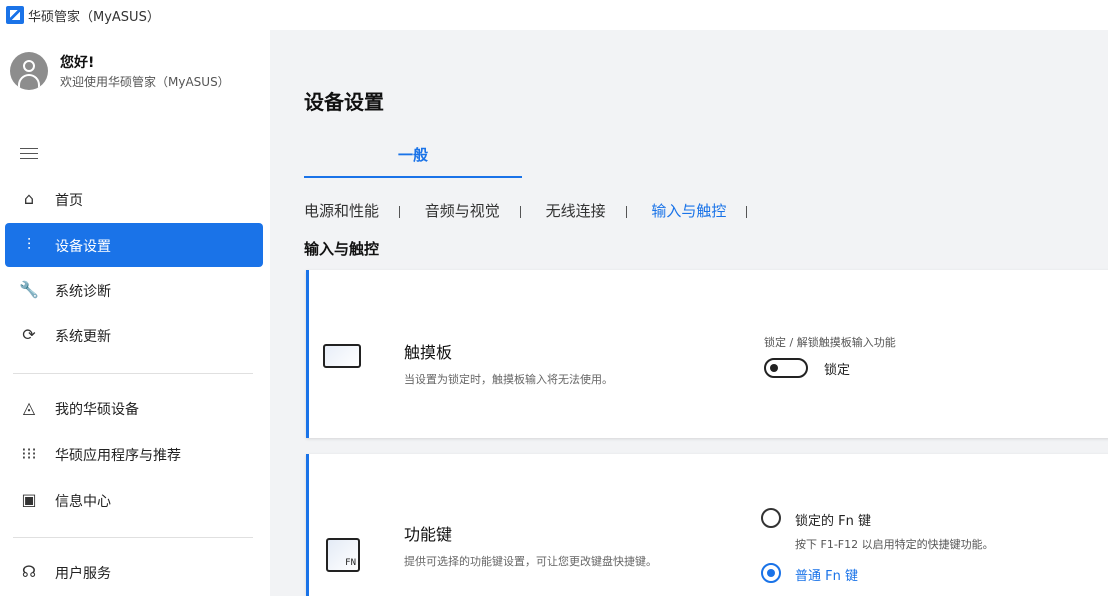 This screenshot has height=596, width=1108. What do you see at coordinates (29, 154) in the screenshot?
I see `menu-icon` at bounding box center [29, 154].